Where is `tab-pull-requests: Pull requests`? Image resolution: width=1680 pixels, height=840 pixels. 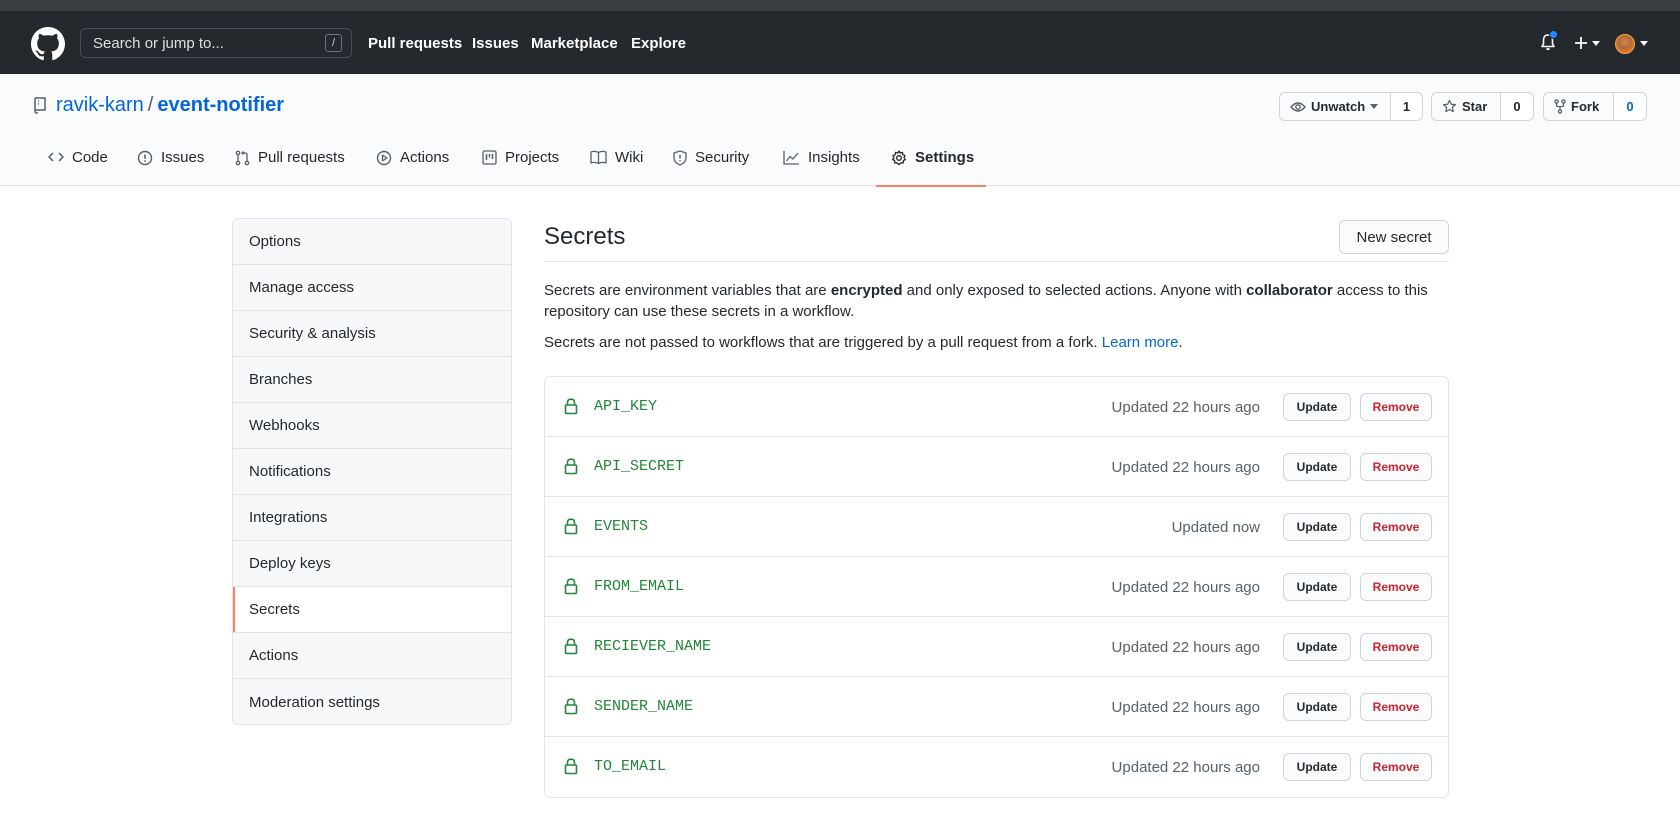 tab-pull-requests: Pull requests is located at coordinates (290, 166).